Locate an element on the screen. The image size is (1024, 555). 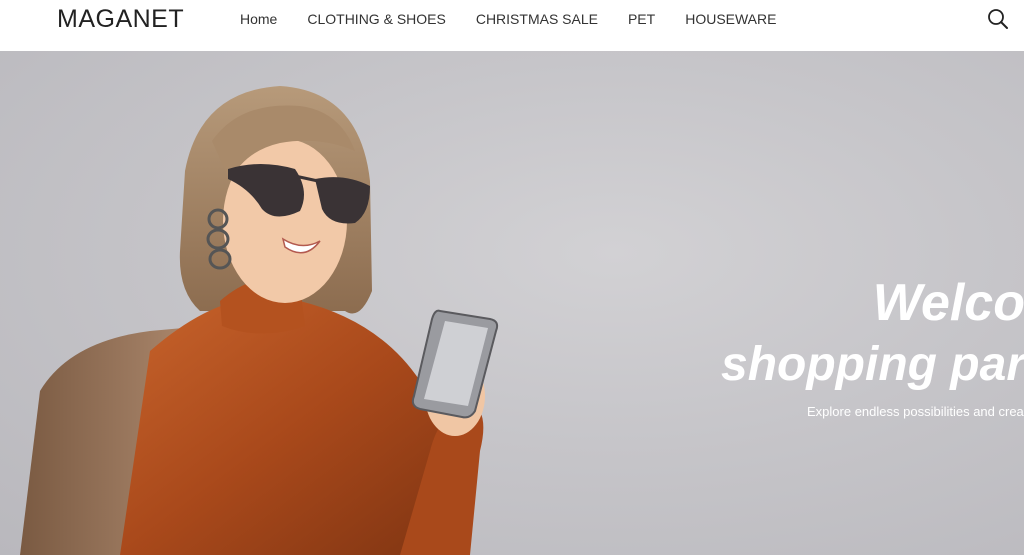
nav-item-clothing-shoes: CLOTHING & SHOES is located at coordinates (376, 19).